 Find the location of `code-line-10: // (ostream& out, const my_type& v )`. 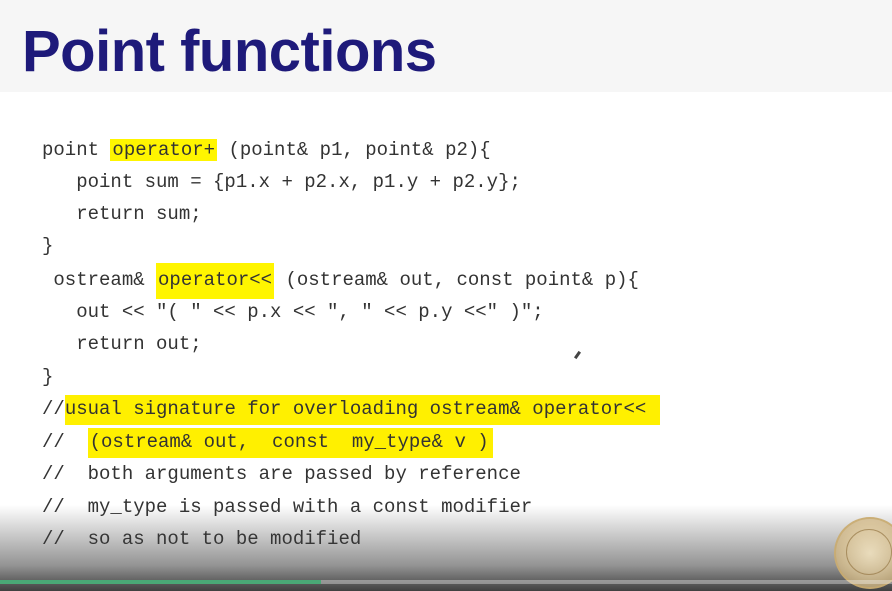

code-line-10: // (ostream& out, const my_type& v ) is located at coordinates (267, 442).